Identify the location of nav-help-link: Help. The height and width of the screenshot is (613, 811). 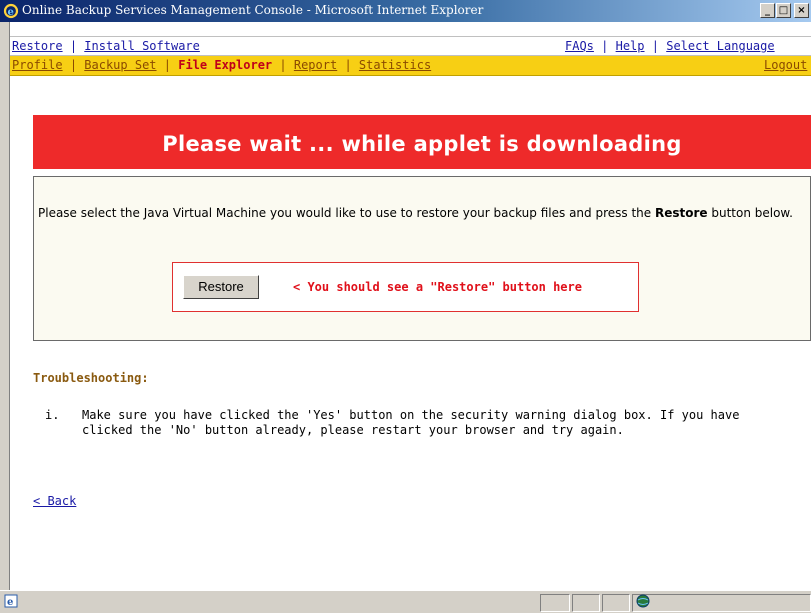
(630, 46).